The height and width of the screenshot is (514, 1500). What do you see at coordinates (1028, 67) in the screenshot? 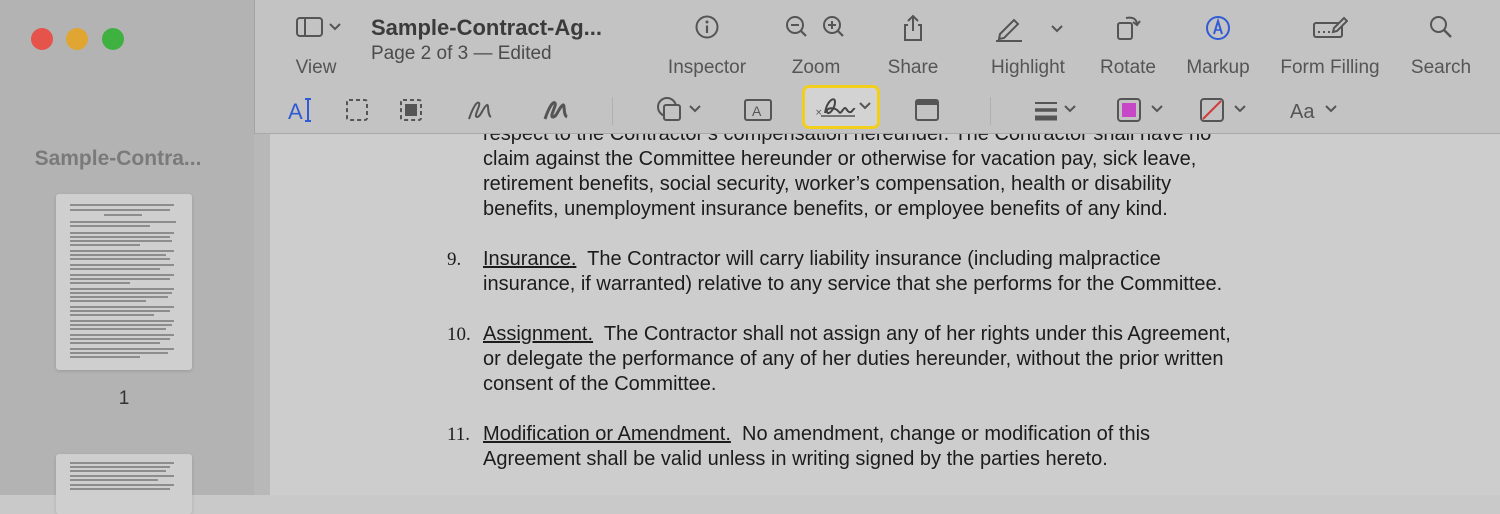
I see `highlight-label: Highlight` at bounding box center [1028, 67].